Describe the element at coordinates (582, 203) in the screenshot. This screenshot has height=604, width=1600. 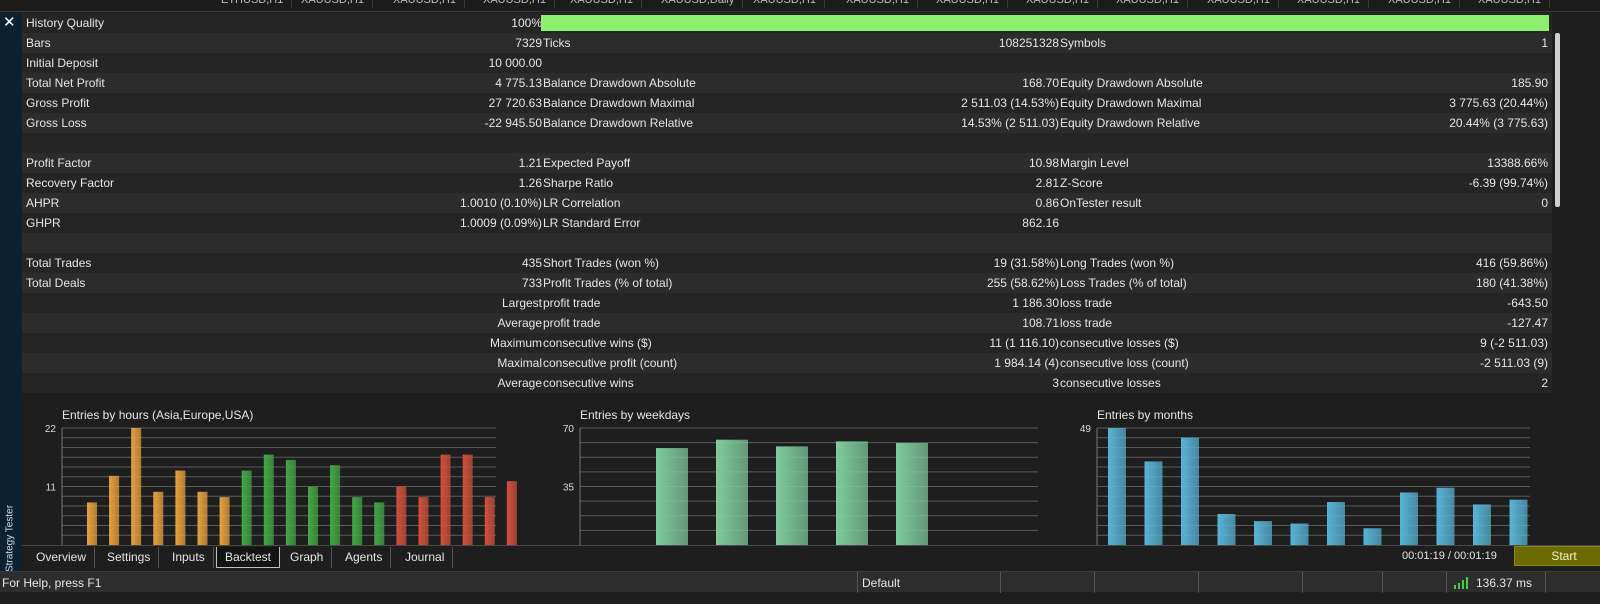
I see `row-label: LR Correlation` at that location.